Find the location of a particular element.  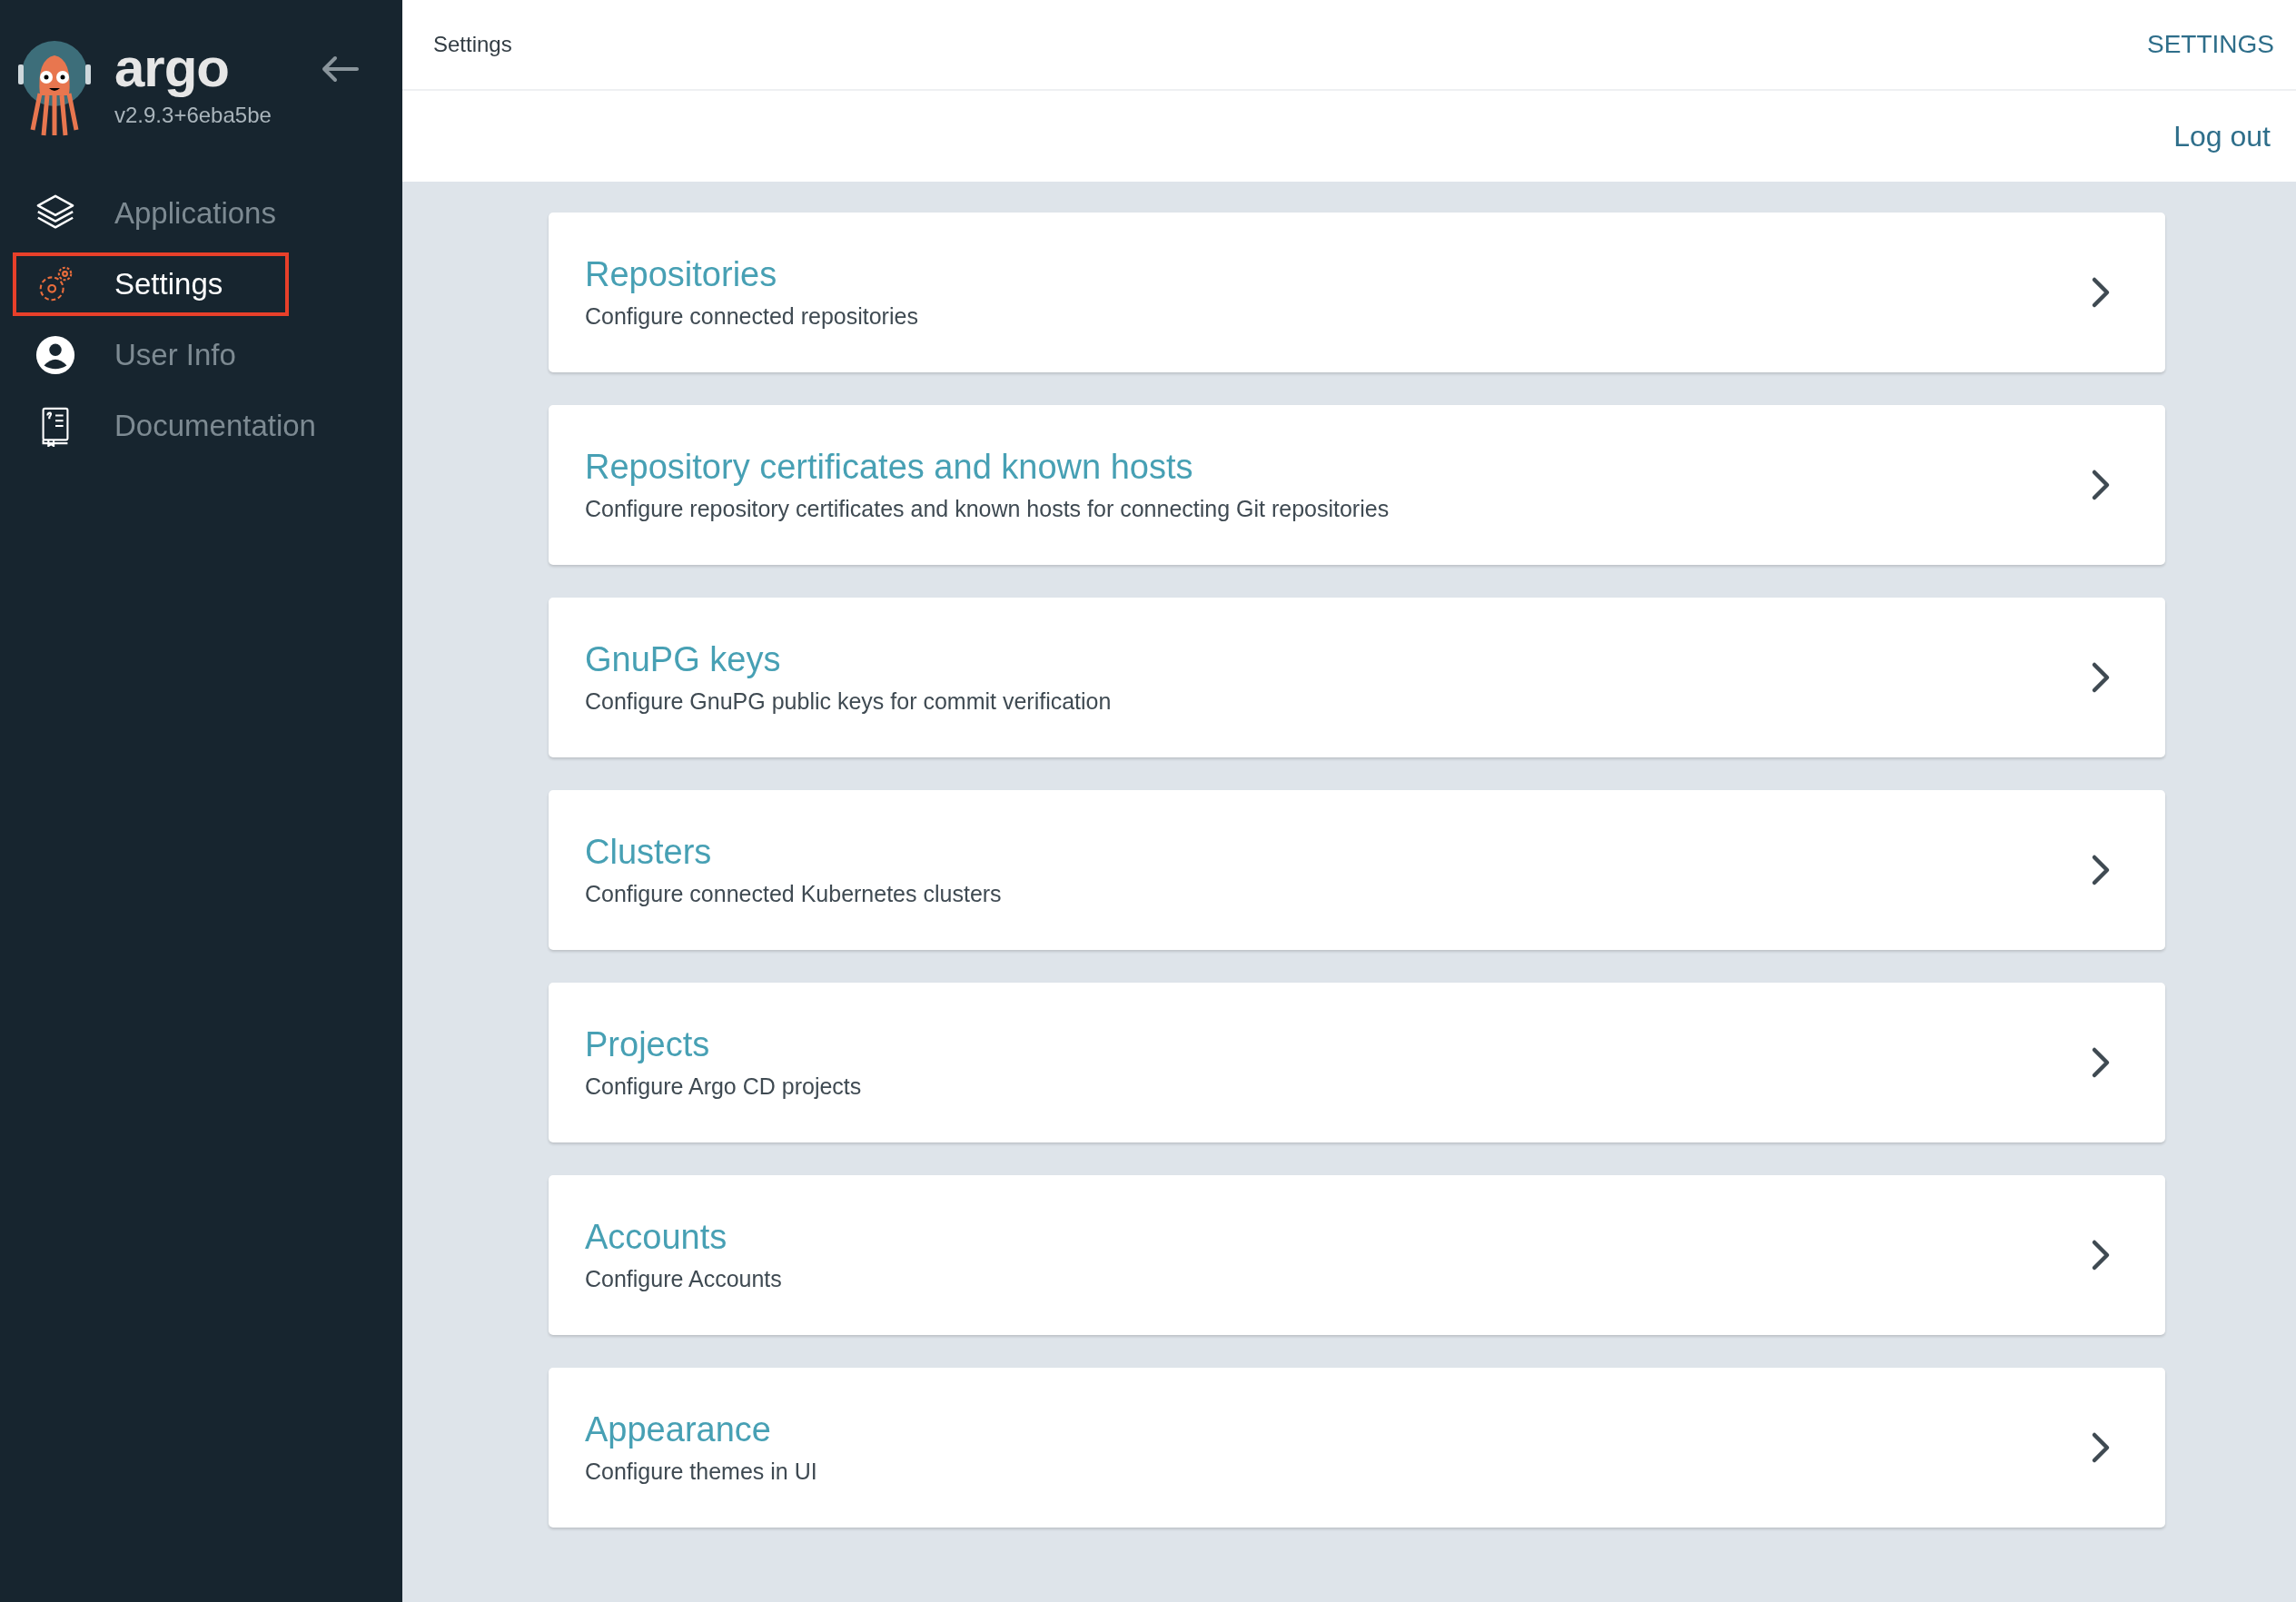

version-label: v2.9.3+6eba5be is located at coordinates (193, 115).